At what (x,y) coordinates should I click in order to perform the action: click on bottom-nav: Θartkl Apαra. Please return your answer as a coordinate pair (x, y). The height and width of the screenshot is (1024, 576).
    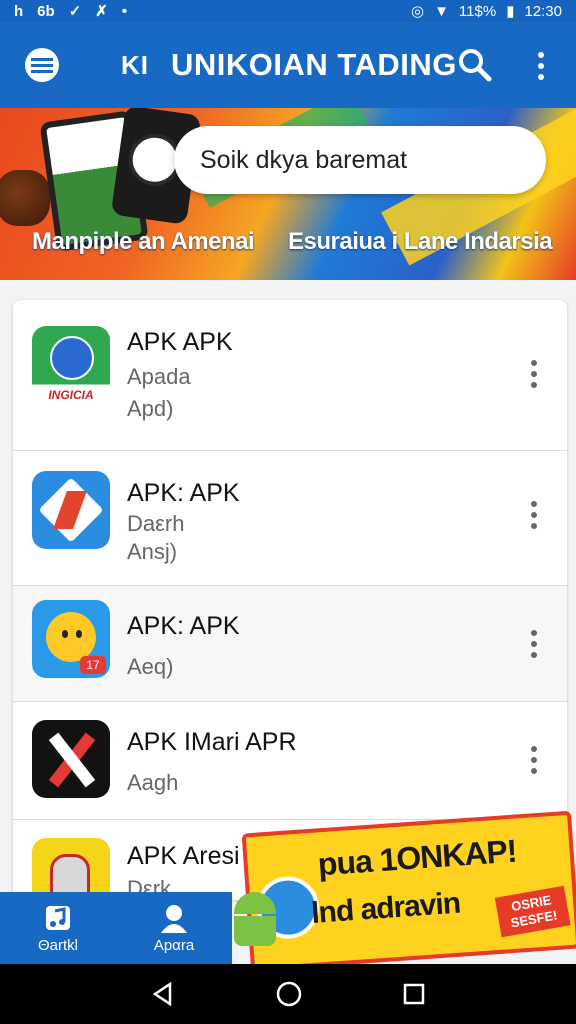
    Looking at the image, I should click on (116, 928).